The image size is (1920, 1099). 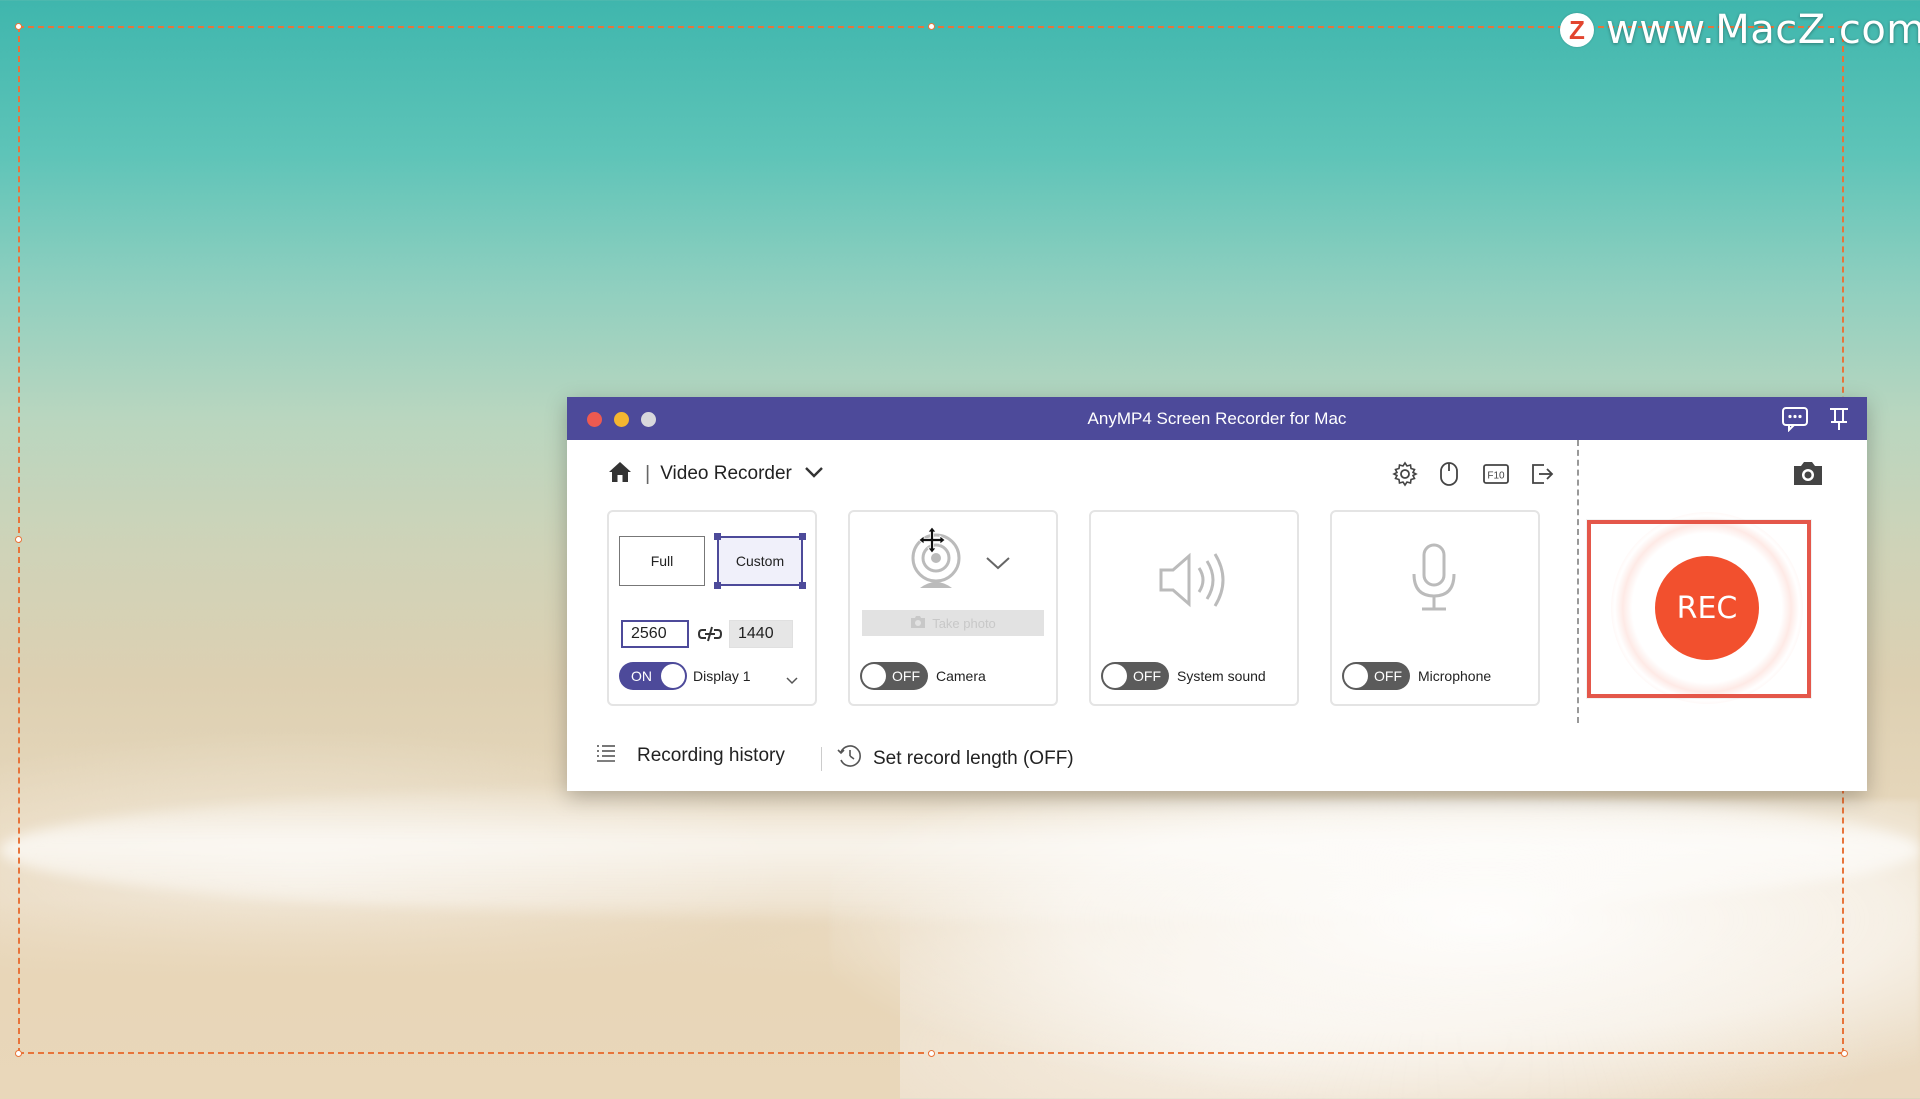 I want to click on chat-icon, so click(x=1795, y=421).